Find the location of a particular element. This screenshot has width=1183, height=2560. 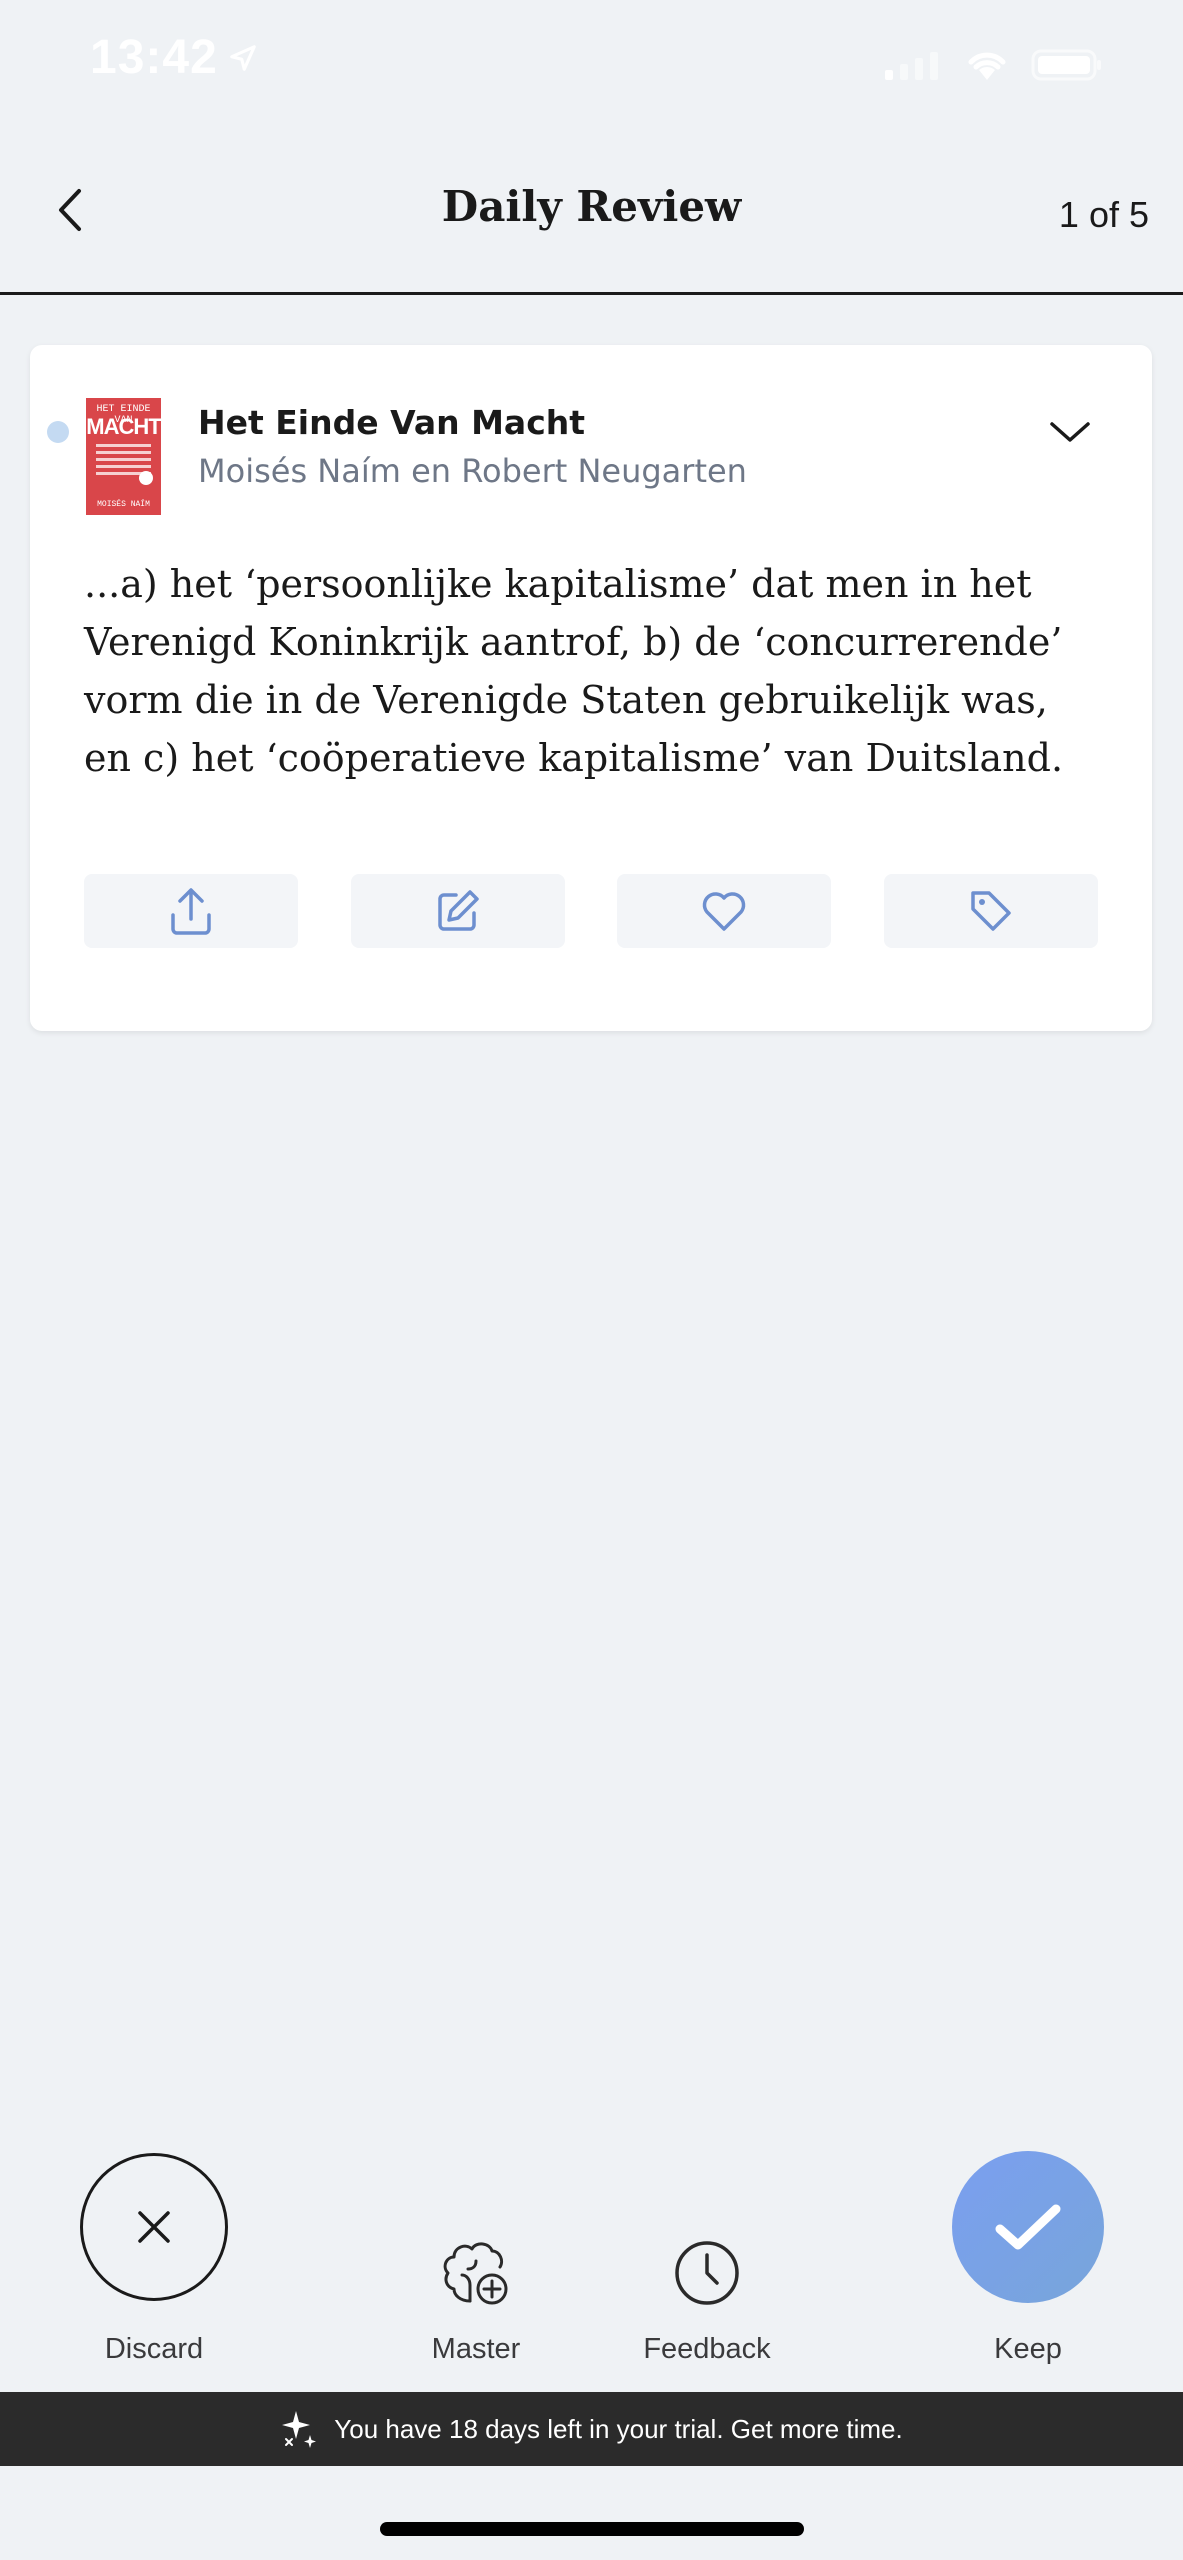

brain-plus-icon is located at coordinates (475, 2273).